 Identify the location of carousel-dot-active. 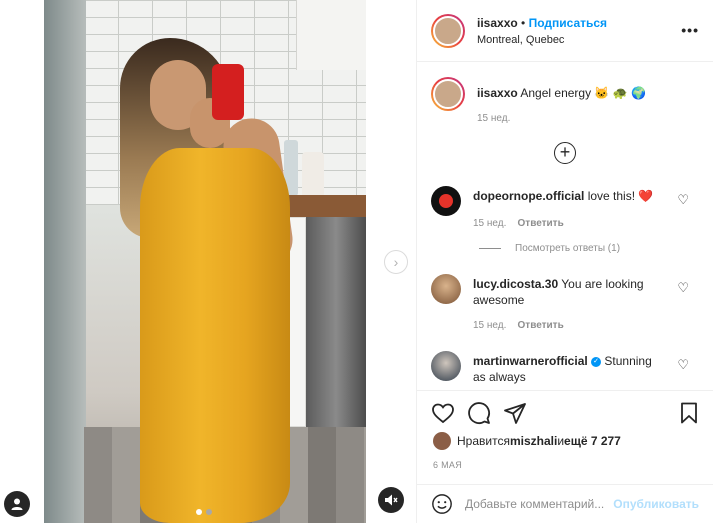
(199, 512).